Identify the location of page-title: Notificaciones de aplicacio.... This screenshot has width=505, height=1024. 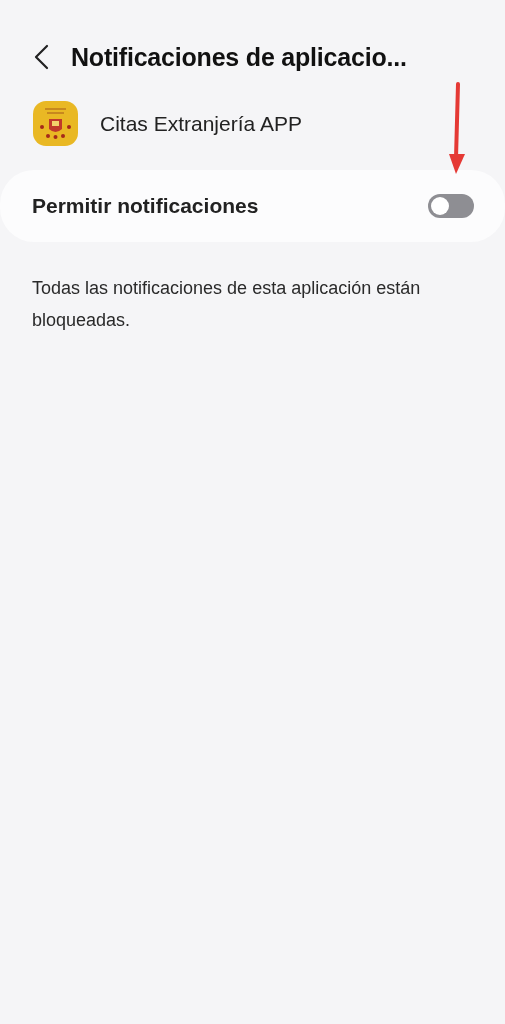
(239, 57).